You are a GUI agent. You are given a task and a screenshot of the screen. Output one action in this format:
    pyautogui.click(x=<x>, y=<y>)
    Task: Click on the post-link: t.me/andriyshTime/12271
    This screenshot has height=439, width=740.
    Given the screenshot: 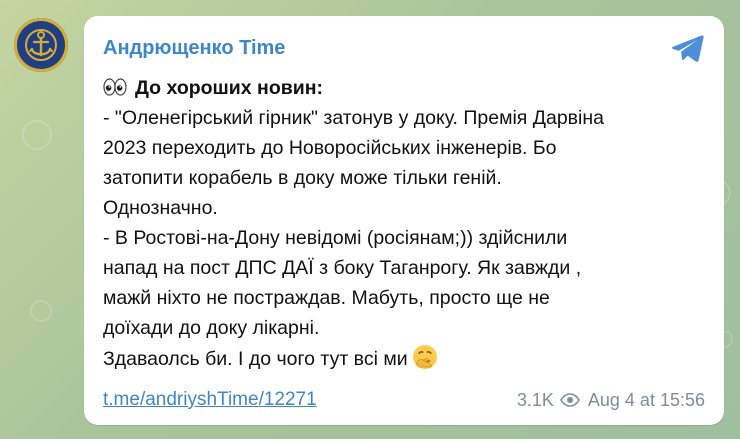 What is the action you would take?
    pyautogui.click(x=210, y=400)
    